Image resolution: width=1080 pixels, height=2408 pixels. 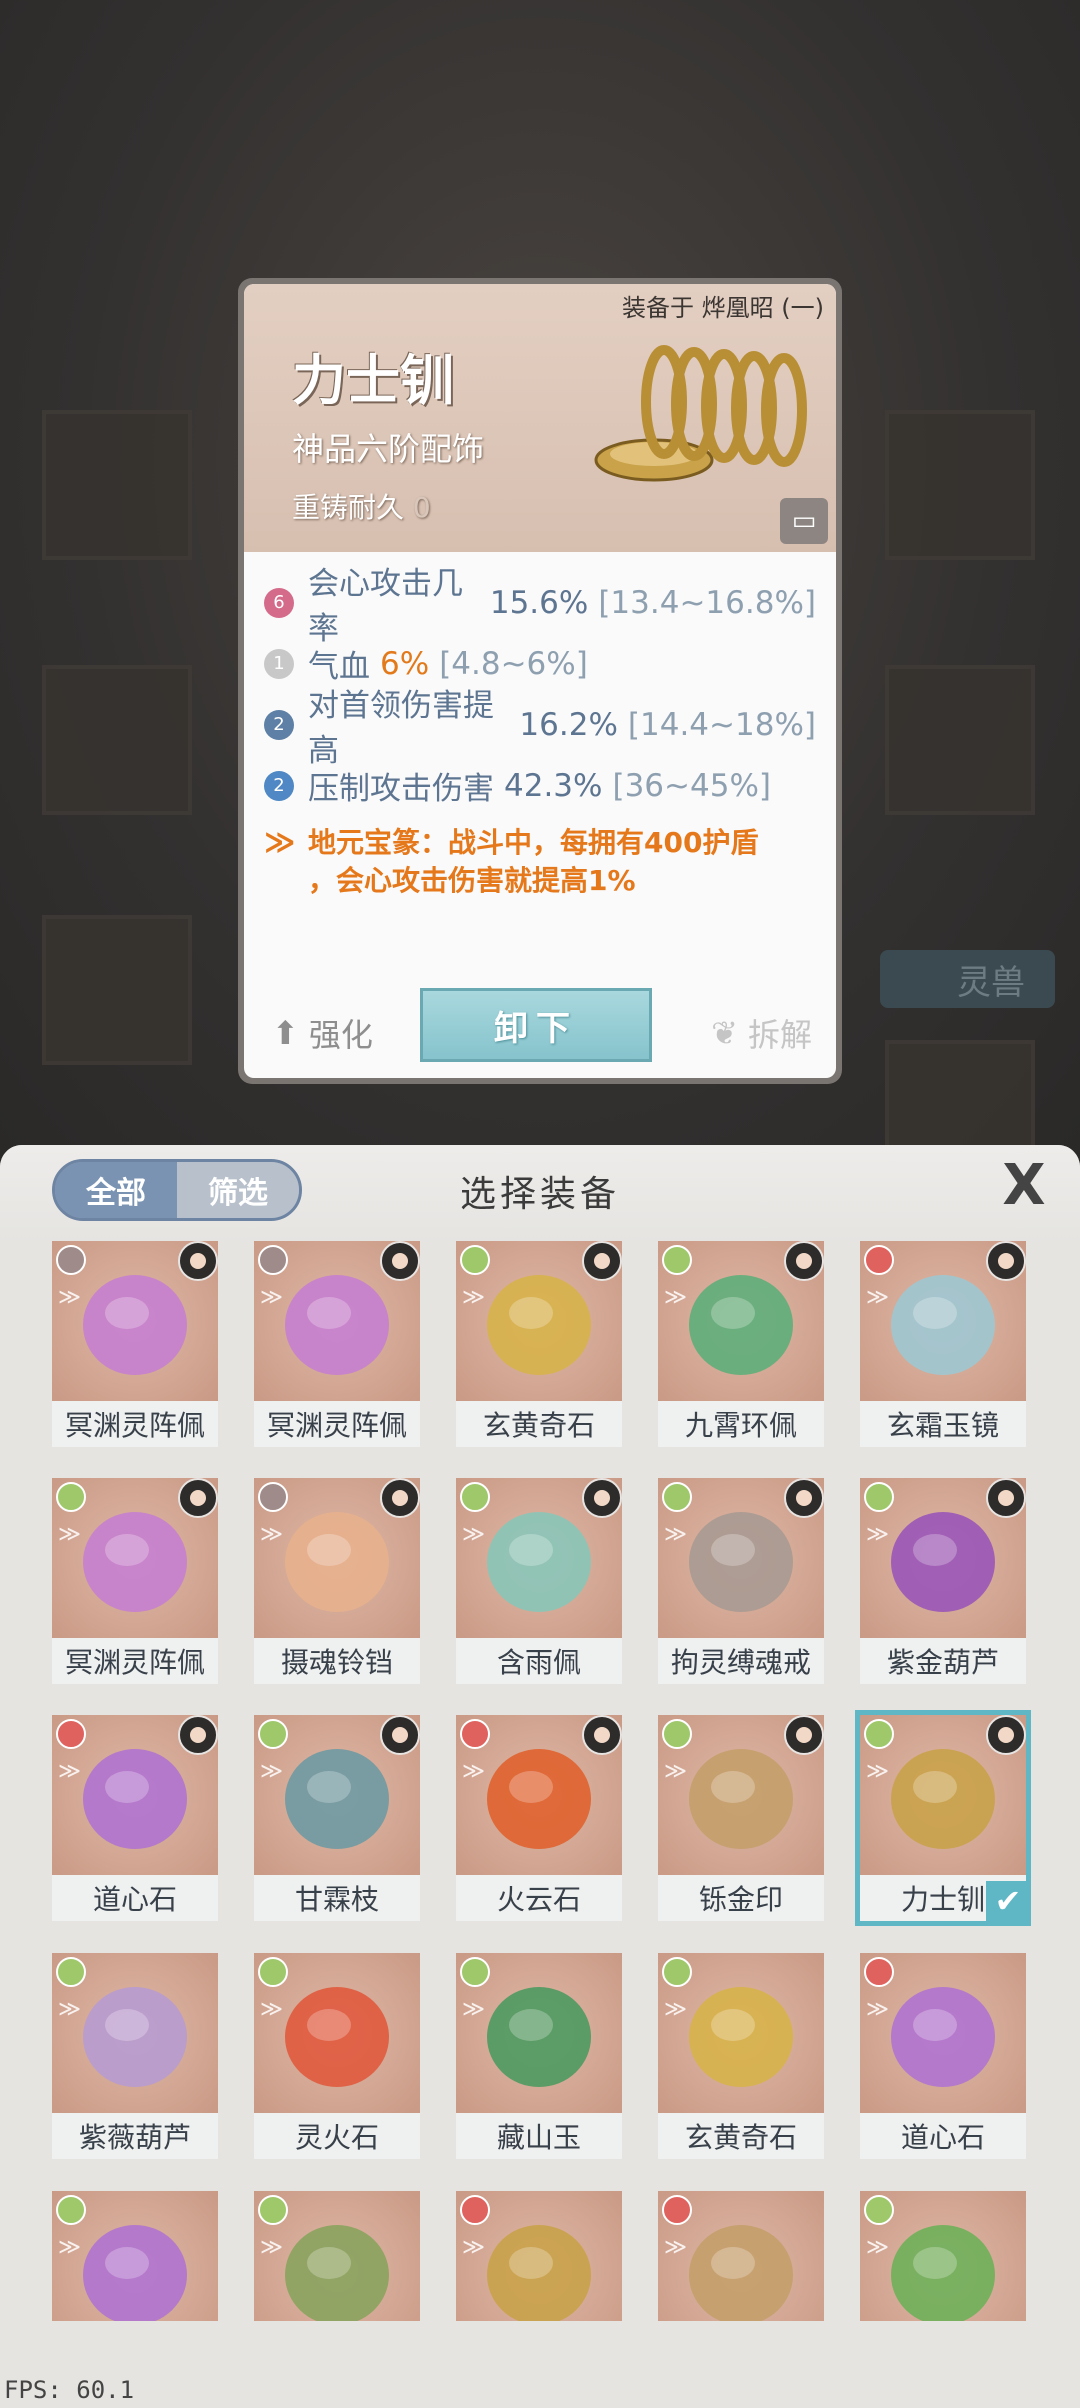 What do you see at coordinates (279, 663) in the screenshot?
I see `stat-rank-badge: 1` at bounding box center [279, 663].